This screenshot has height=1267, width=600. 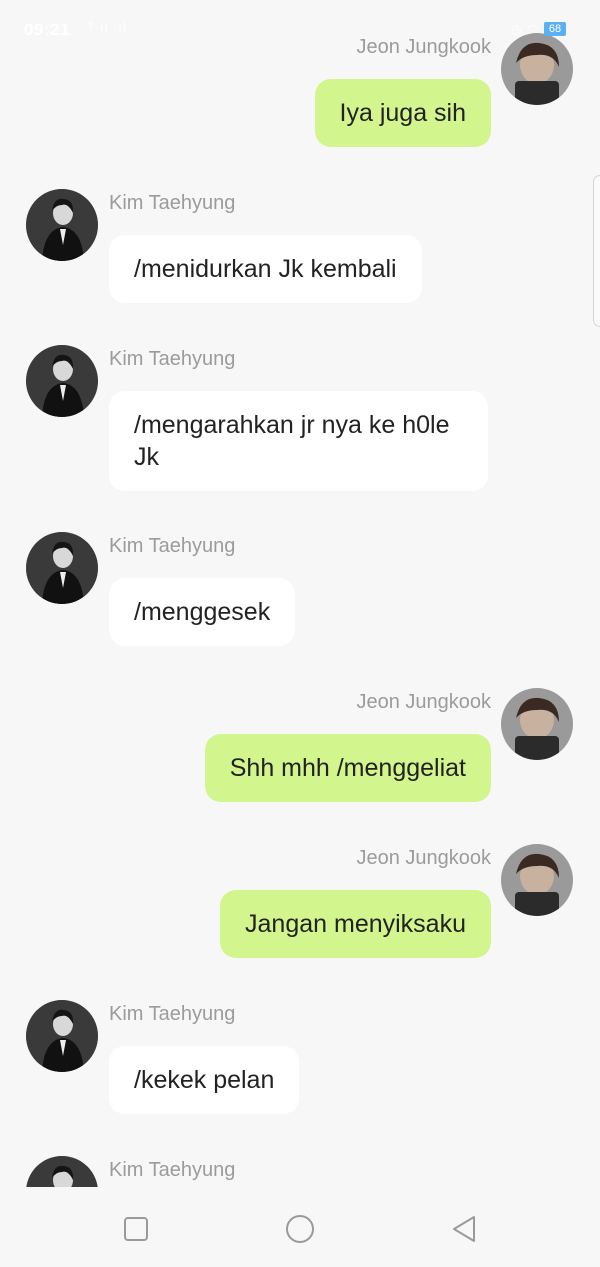 I want to click on message-bubble-incoming: /mengarahkan jr nya ke h0le Jk, so click(x=298, y=441).